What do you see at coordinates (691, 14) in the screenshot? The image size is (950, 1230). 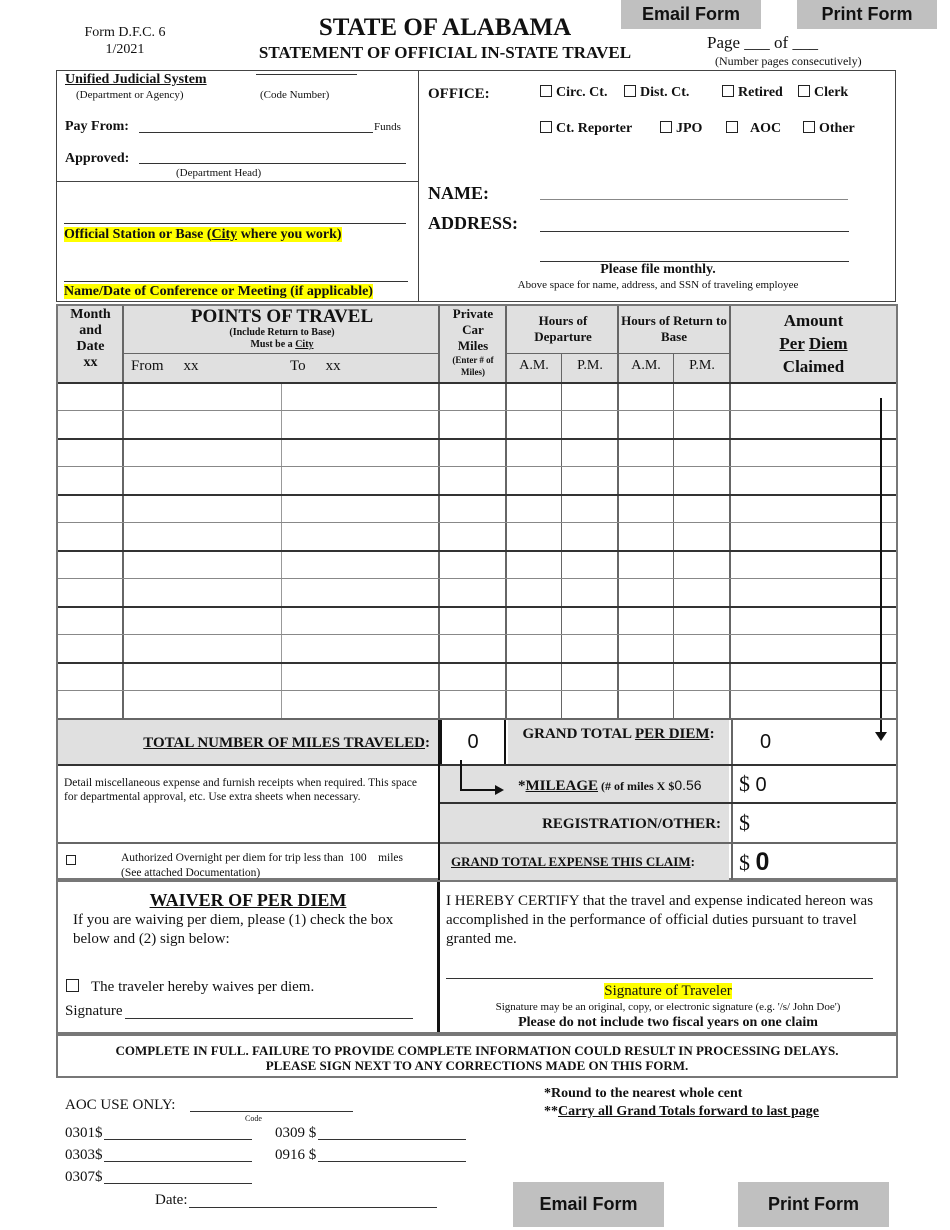 I see `email-form-button-top: Email Form` at bounding box center [691, 14].